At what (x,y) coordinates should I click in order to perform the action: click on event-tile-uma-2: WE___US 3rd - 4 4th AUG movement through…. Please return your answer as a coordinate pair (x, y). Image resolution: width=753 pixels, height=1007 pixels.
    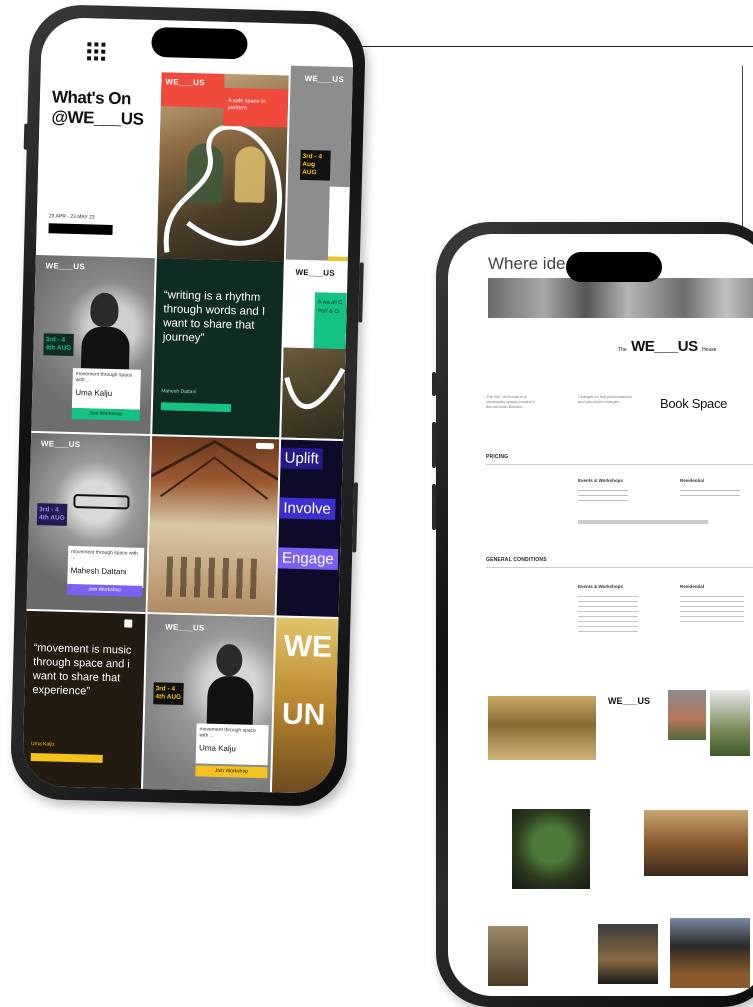
    Looking at the image, I should click on (208, 703).